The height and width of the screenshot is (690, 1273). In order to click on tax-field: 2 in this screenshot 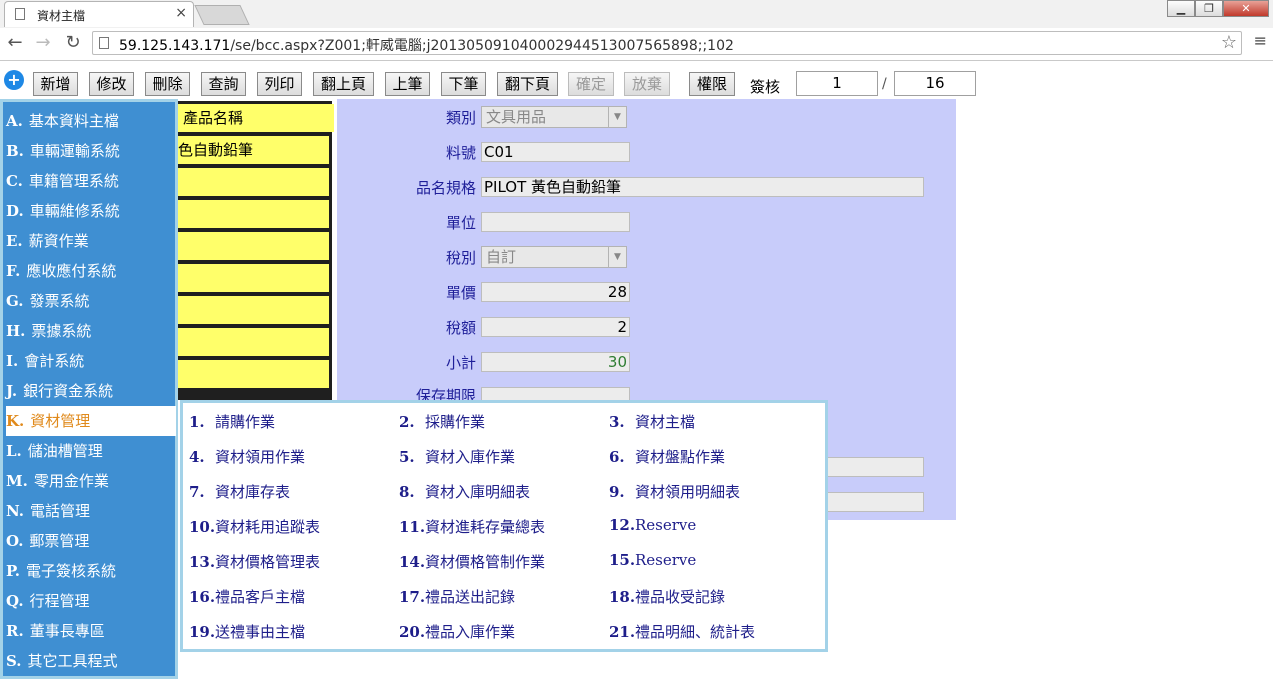, I will do `click(555, 327)`.